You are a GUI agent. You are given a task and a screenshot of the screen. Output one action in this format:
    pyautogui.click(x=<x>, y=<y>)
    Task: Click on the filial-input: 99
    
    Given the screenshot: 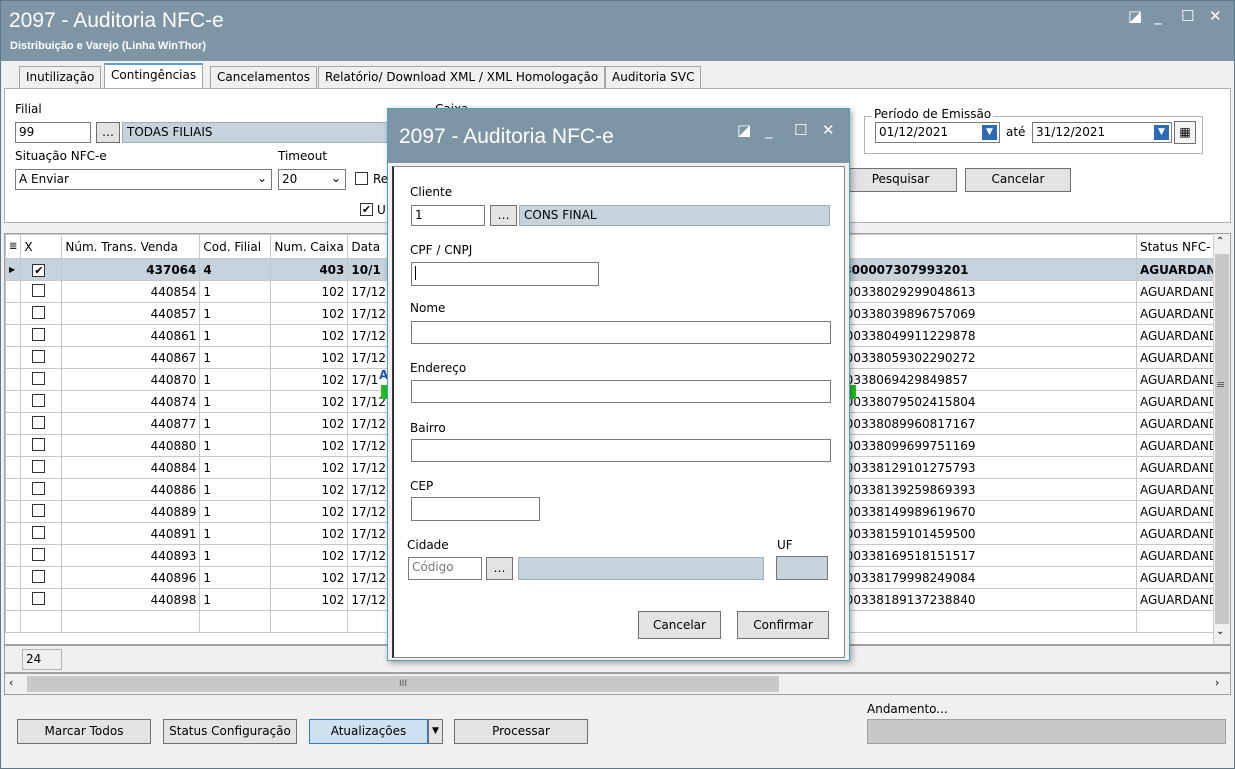 What is the action you would take?
    pyautogui.click(x=53, y=132)
    